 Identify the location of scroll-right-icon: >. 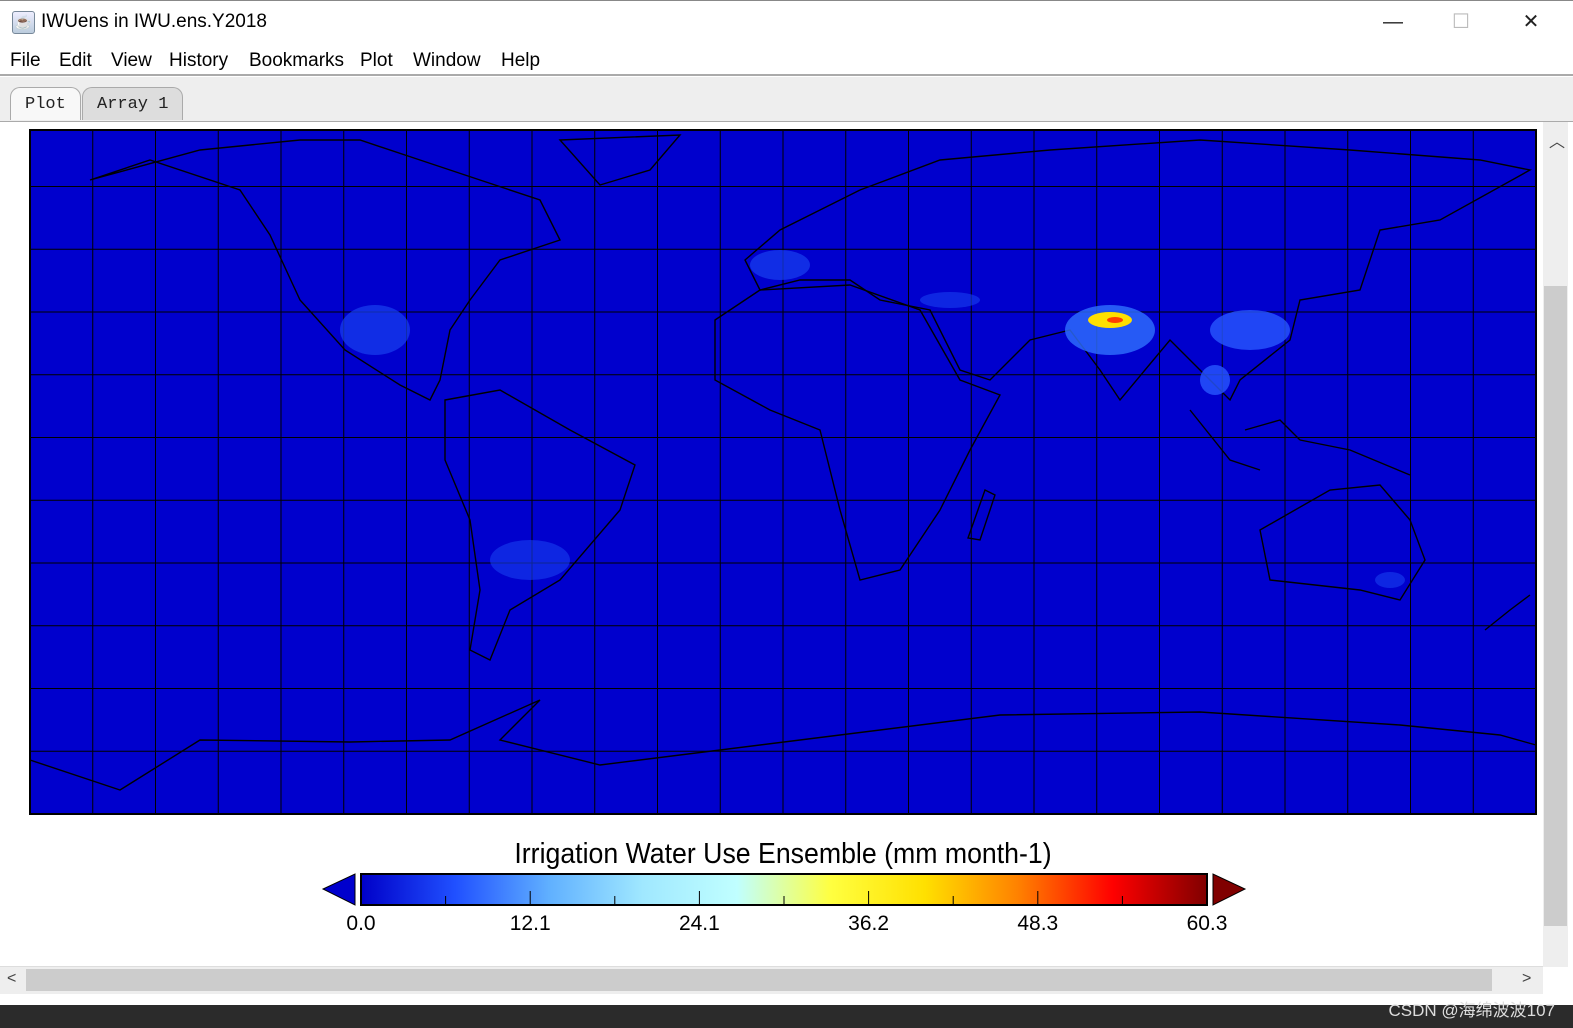
(1526, 979).